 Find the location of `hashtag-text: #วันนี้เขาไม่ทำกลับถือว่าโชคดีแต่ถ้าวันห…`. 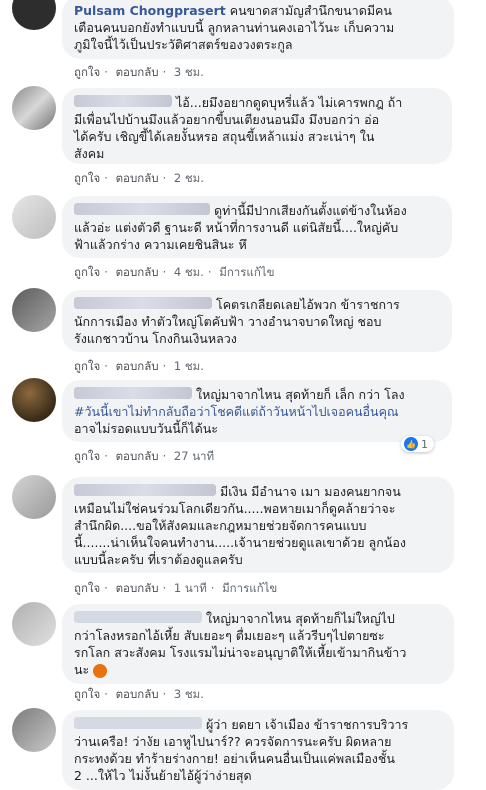

hashtag-text: #วันนี้เขาไม่ทำกลับถือว่าโชคดีแต่ถ้าวันห… is located at coordinates (257, 411).